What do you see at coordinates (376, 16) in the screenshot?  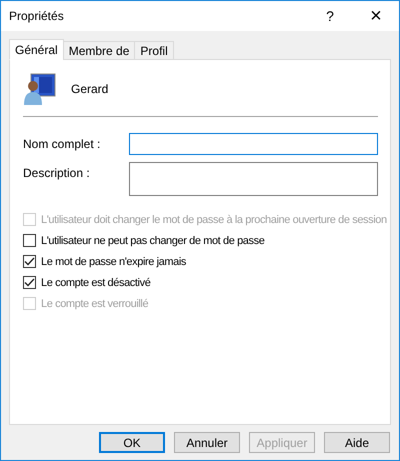 I see `close-button: ×` at bounding box center [376, 16].